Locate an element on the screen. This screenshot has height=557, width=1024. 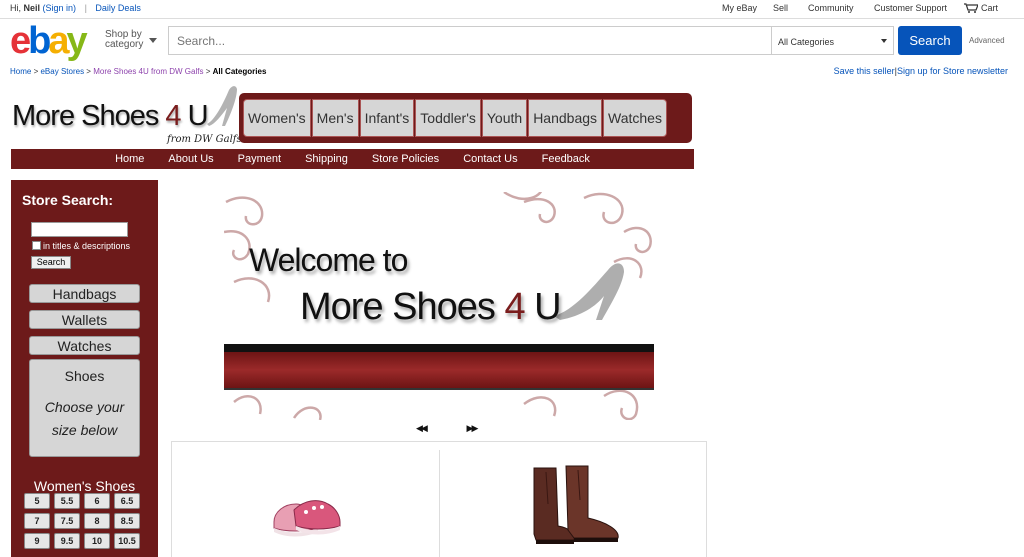
category-select-value: All Categories is located at coordinates (806, 42).